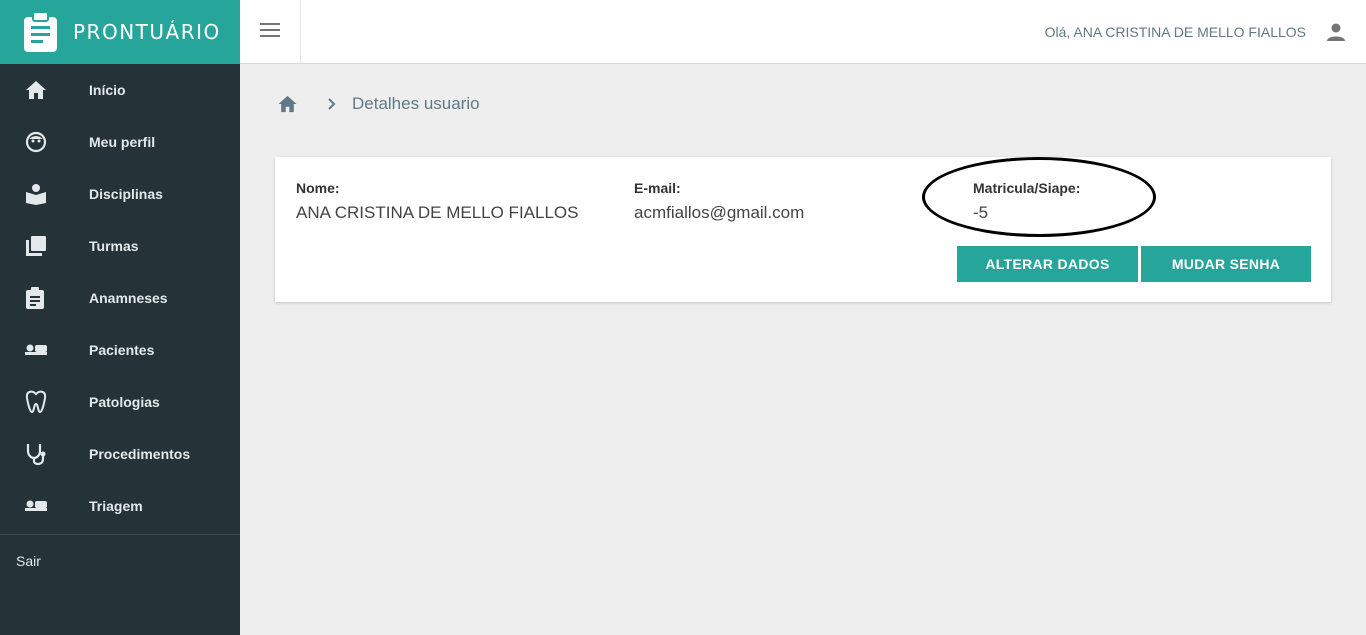  I want to click on sidebar-item-label: Triagem, so click(116, 506).